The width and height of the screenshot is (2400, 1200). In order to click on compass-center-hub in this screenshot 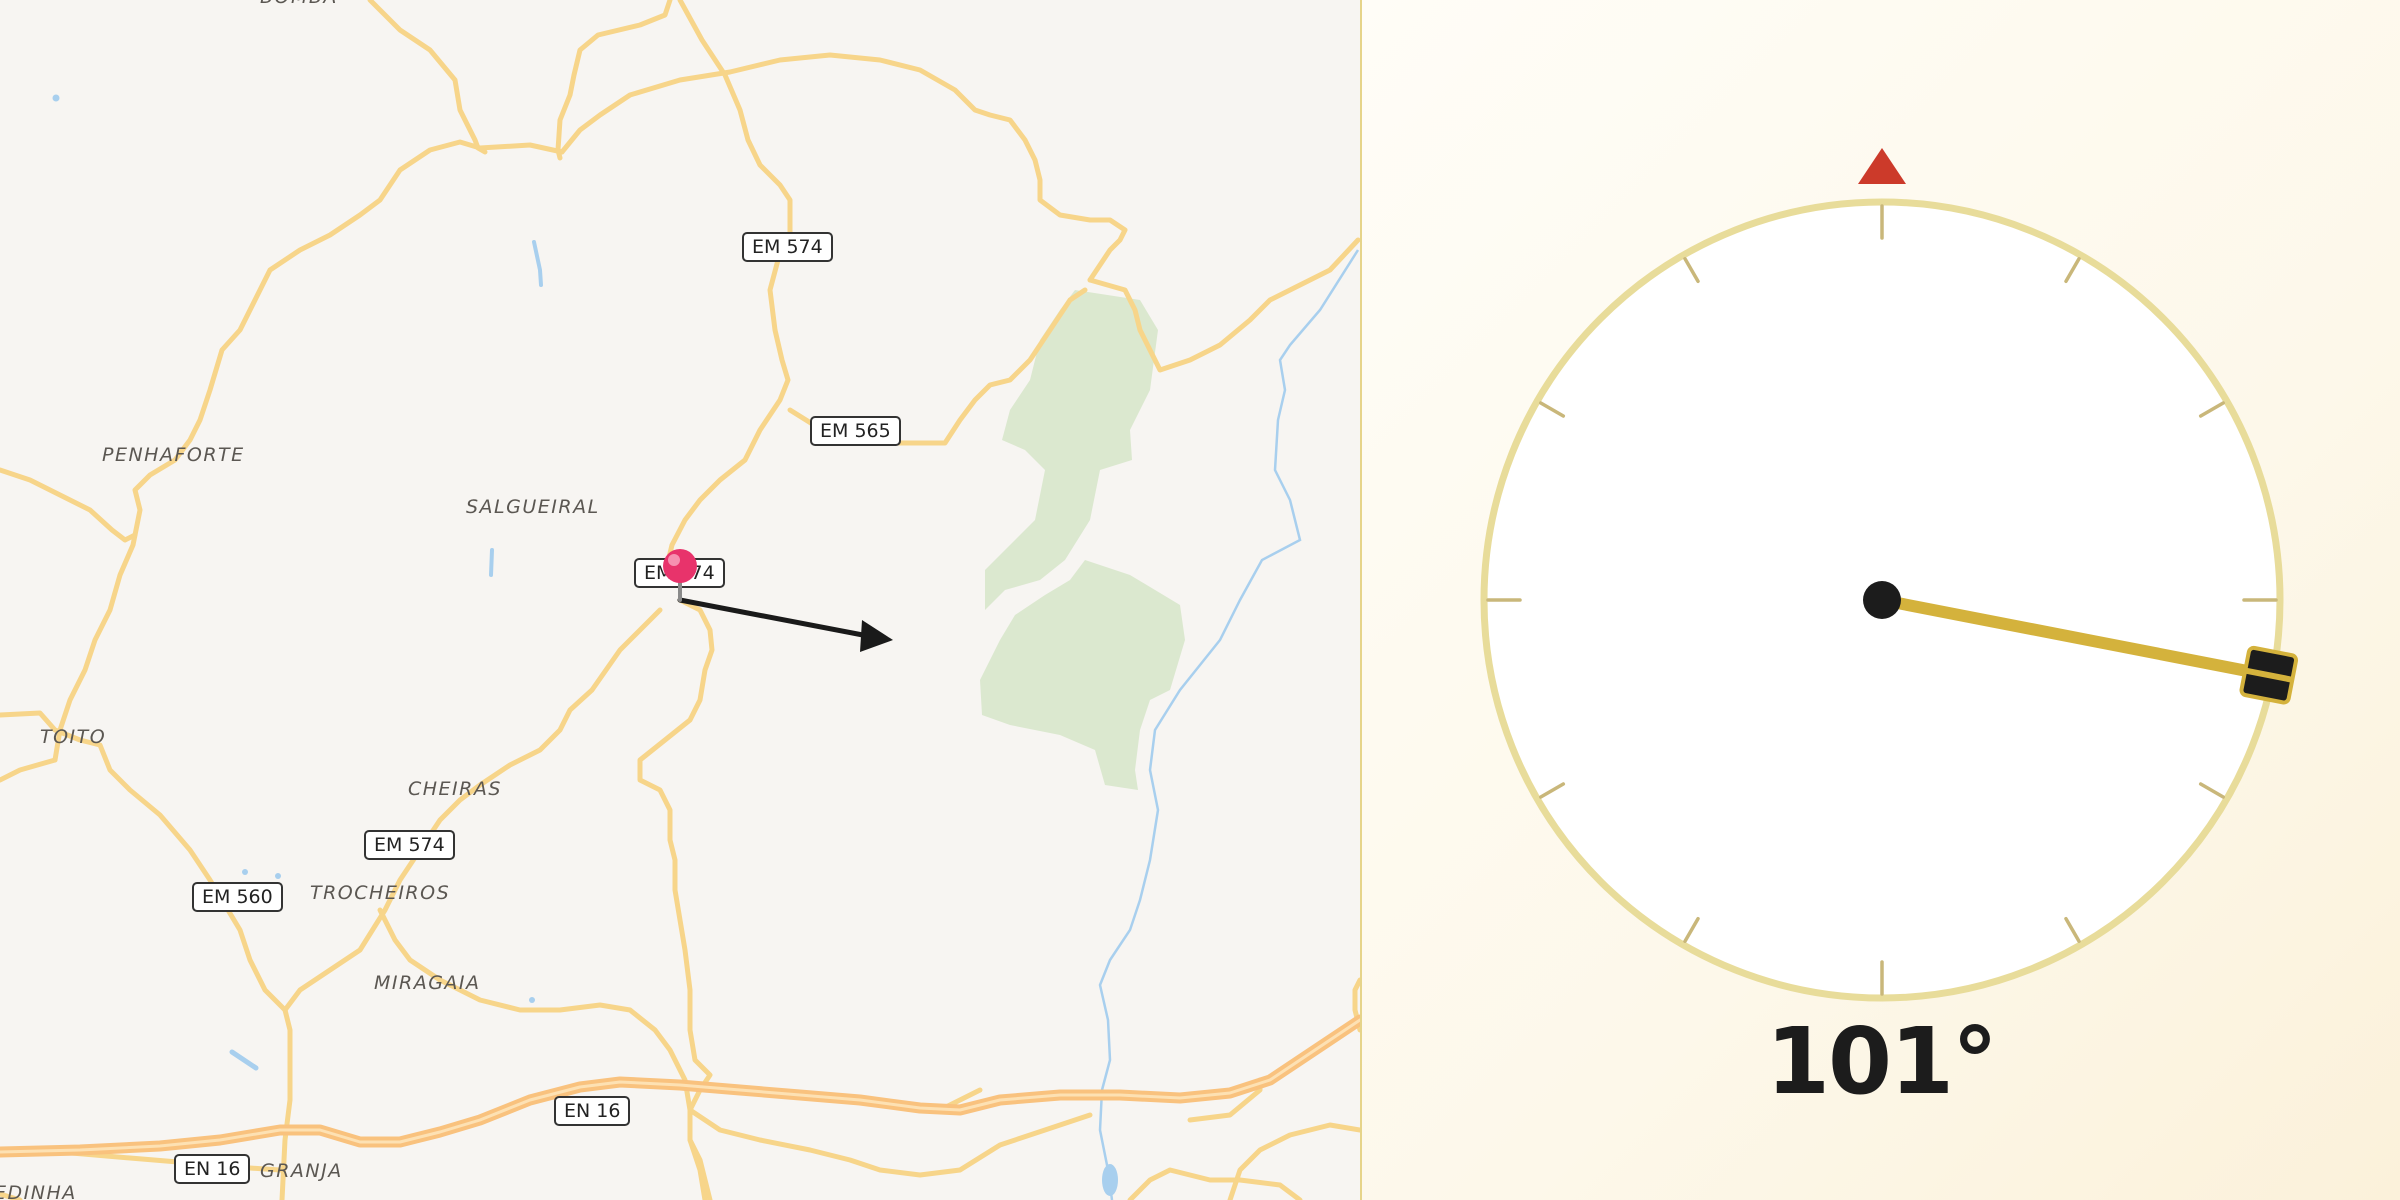, I will do `click(1882, 600)`.